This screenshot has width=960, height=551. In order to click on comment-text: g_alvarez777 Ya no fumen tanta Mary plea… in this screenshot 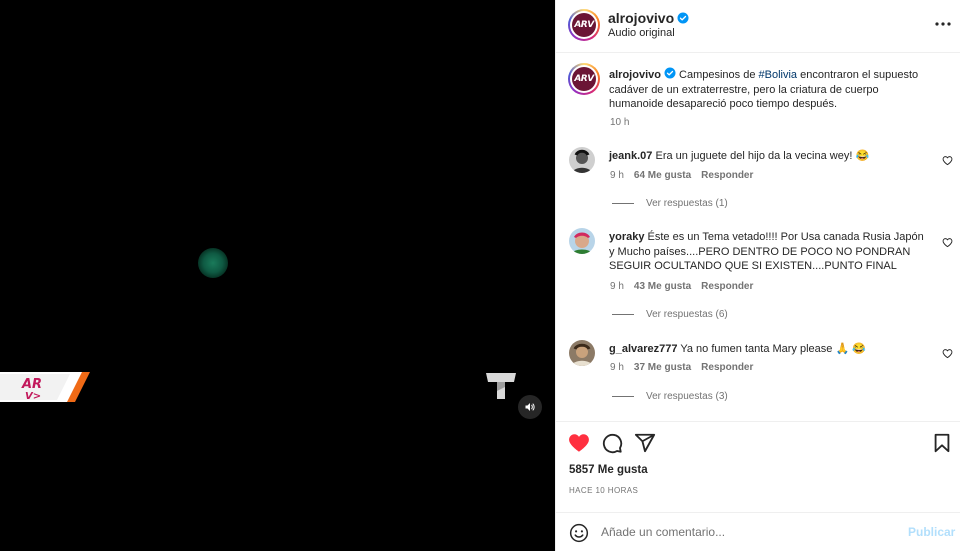, I will do `click(770, 349)`.